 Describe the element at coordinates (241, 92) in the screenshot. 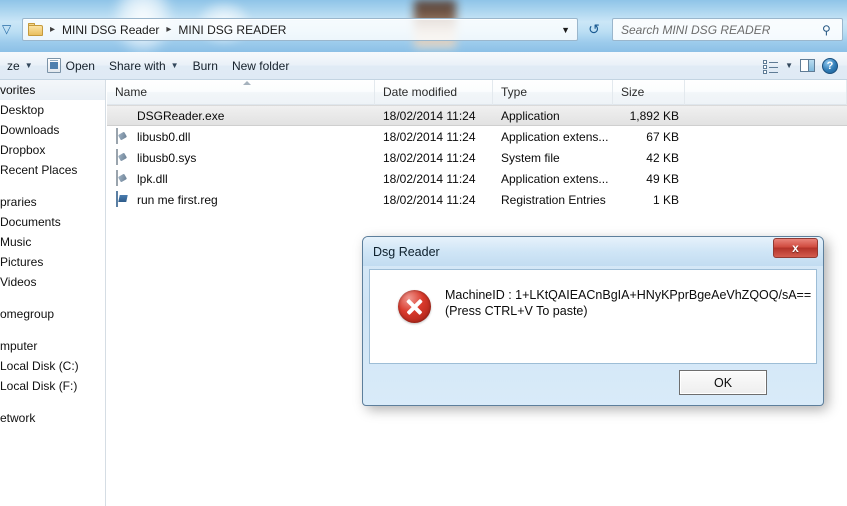

I see `column-header-name: Name` at that location.